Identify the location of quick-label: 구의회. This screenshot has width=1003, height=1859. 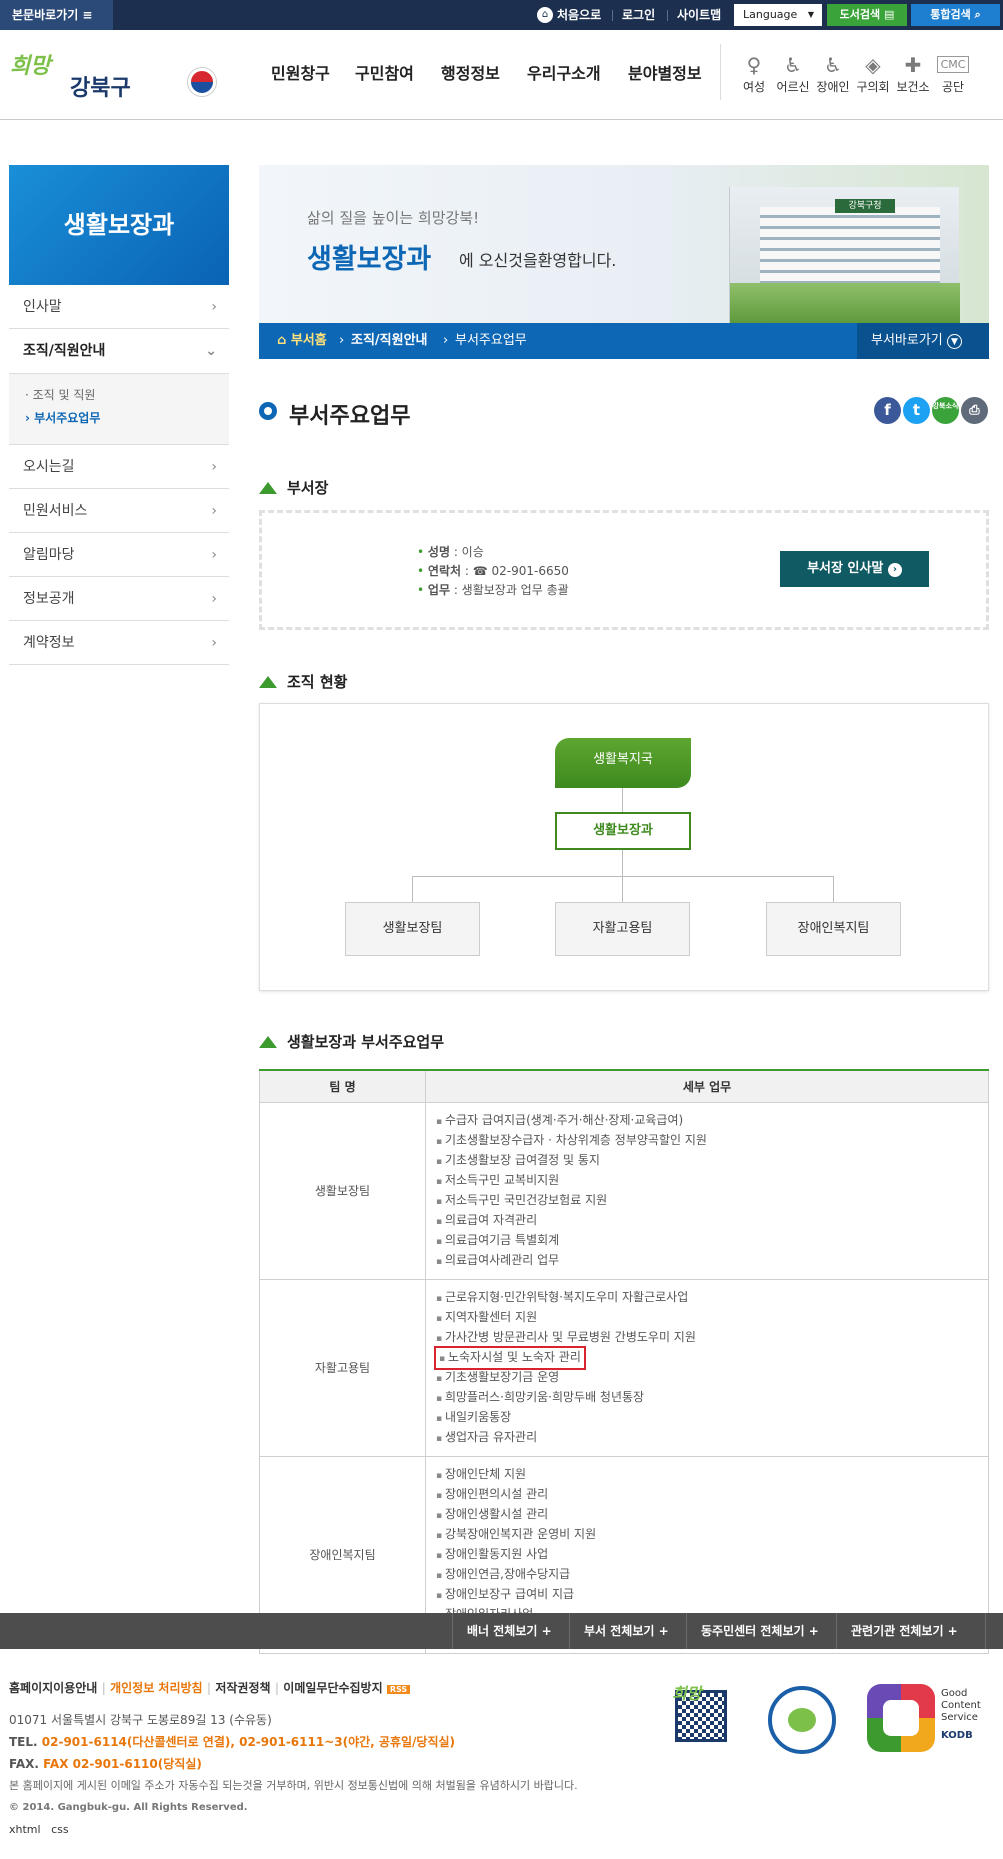
(873, 87).